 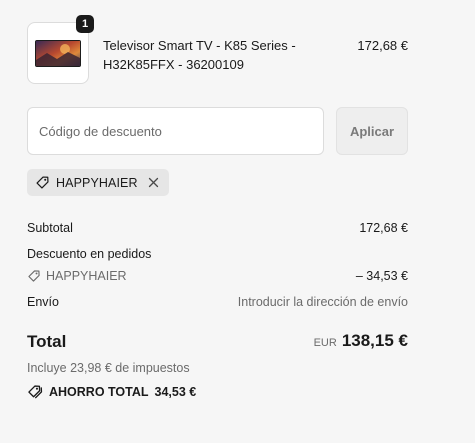 I want to click on total-savings: AHORRO TOTAL 34,53 €, so click(x=111, y=391).